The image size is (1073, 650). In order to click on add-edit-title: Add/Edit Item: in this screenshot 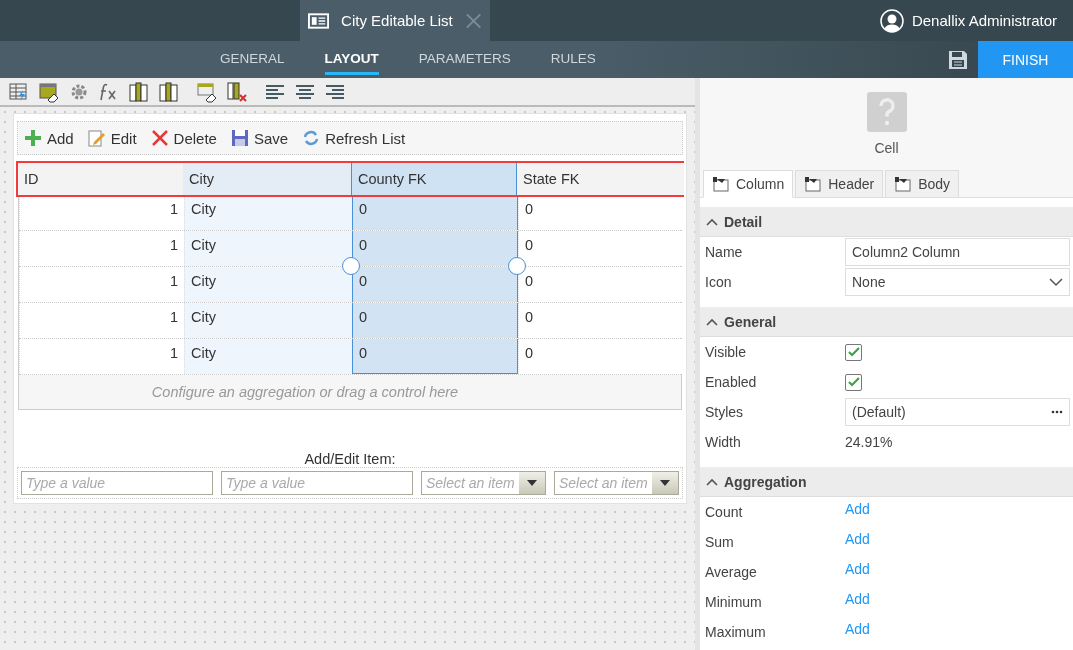, I will do `click(350, 459)`.